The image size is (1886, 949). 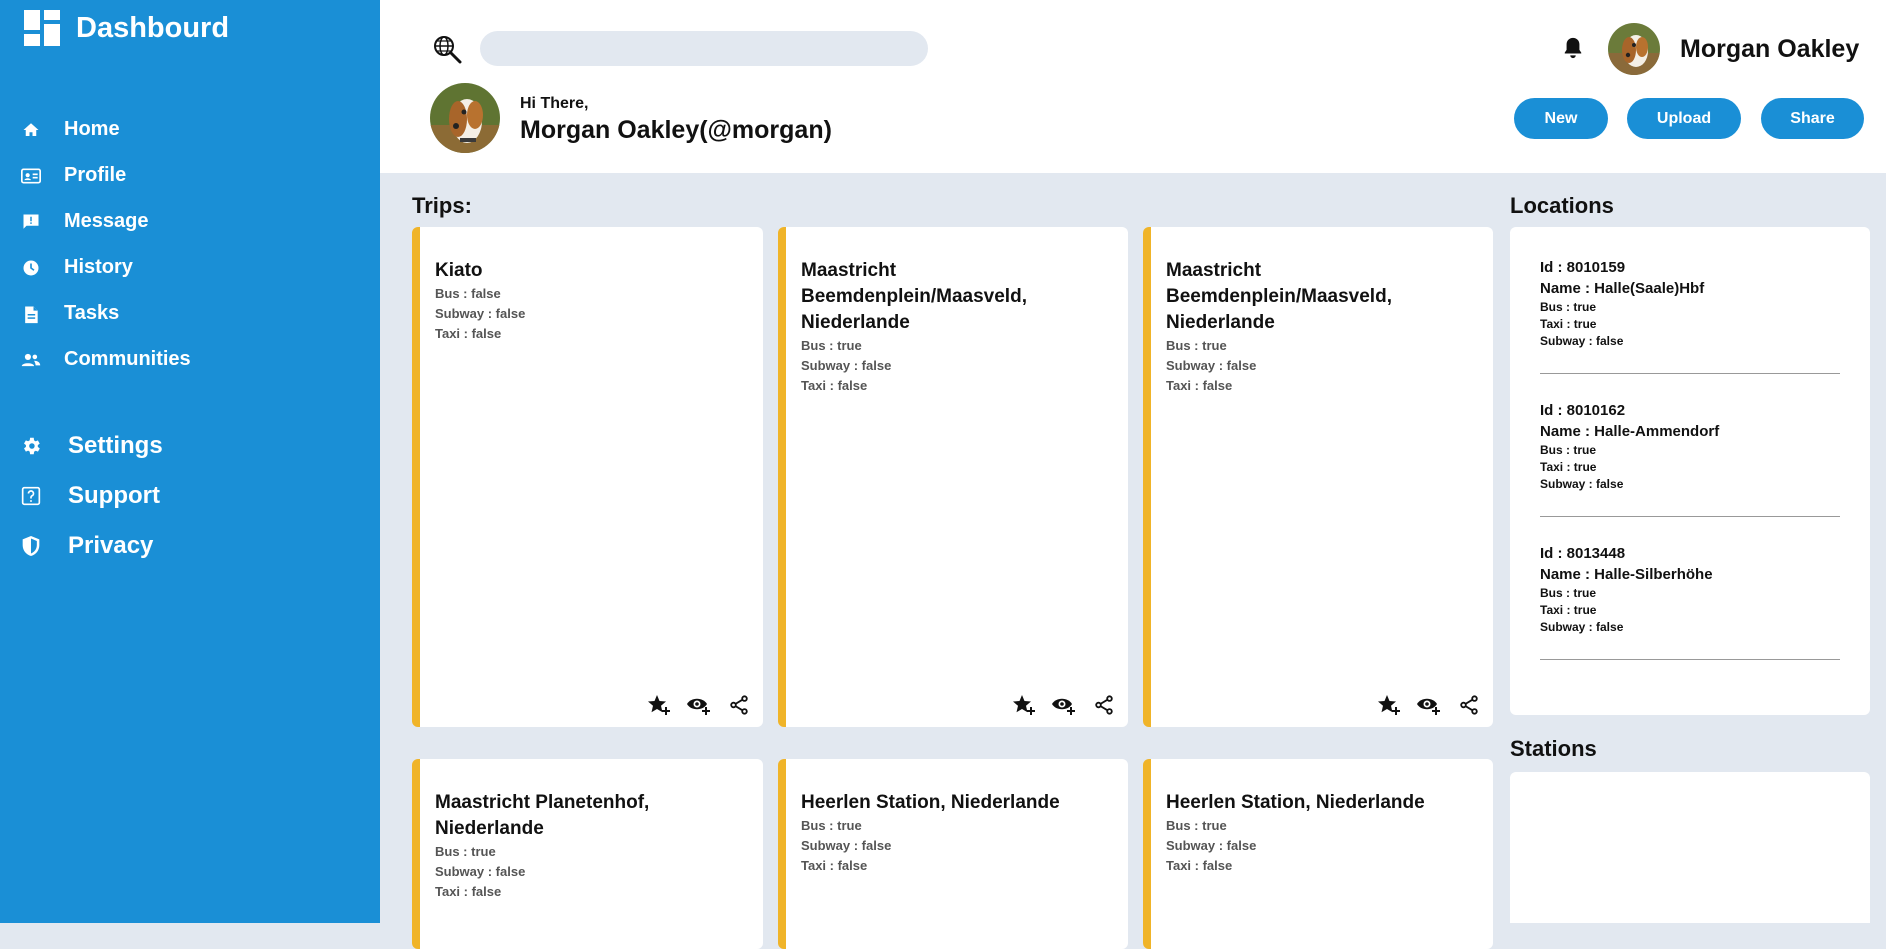 I want to click on trip-name: Maastricht Planetenhof, Niederlande, so click(x=542, y=815).